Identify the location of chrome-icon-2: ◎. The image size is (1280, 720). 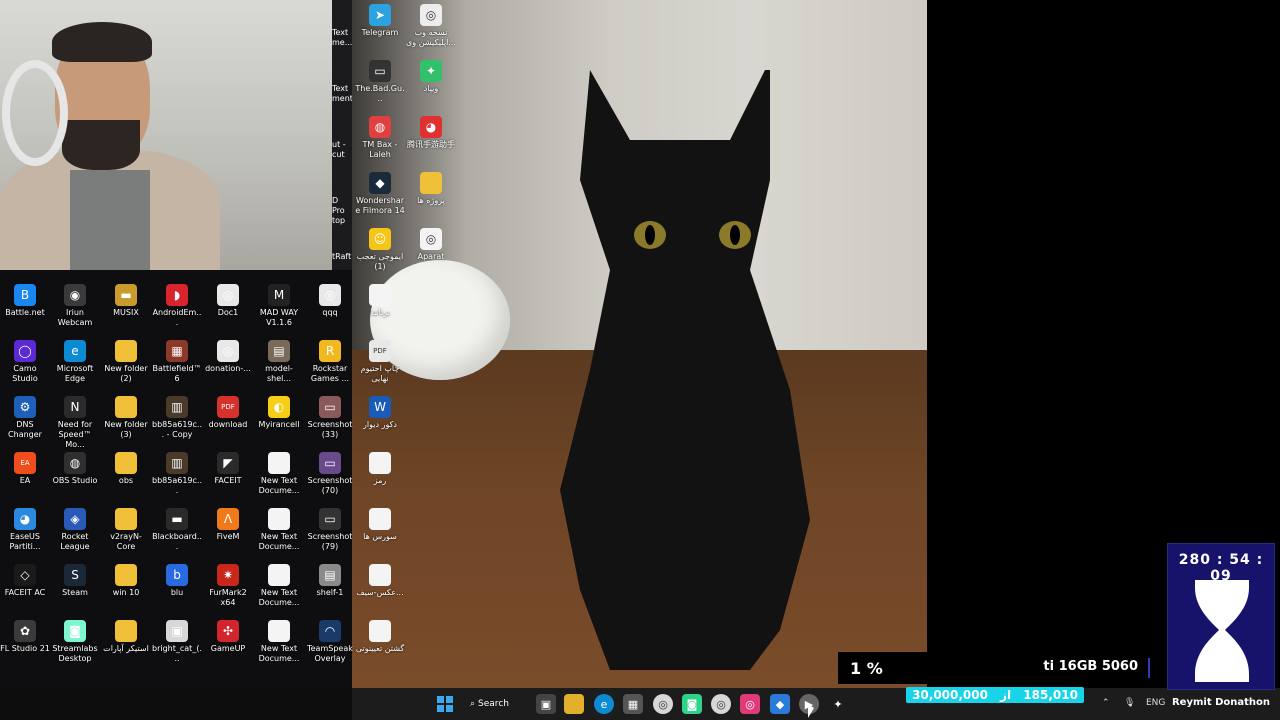
(721, 704).